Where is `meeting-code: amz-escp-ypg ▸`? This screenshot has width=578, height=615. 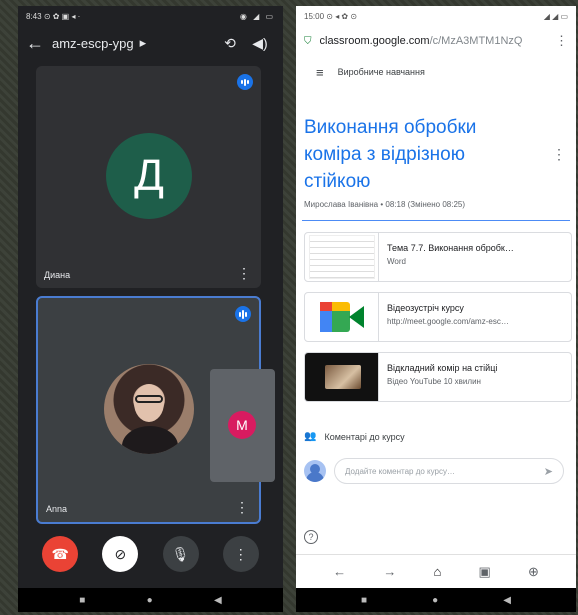 meeting-code: amz-escp-ypg ▸ is located at coordinates (133, 43).